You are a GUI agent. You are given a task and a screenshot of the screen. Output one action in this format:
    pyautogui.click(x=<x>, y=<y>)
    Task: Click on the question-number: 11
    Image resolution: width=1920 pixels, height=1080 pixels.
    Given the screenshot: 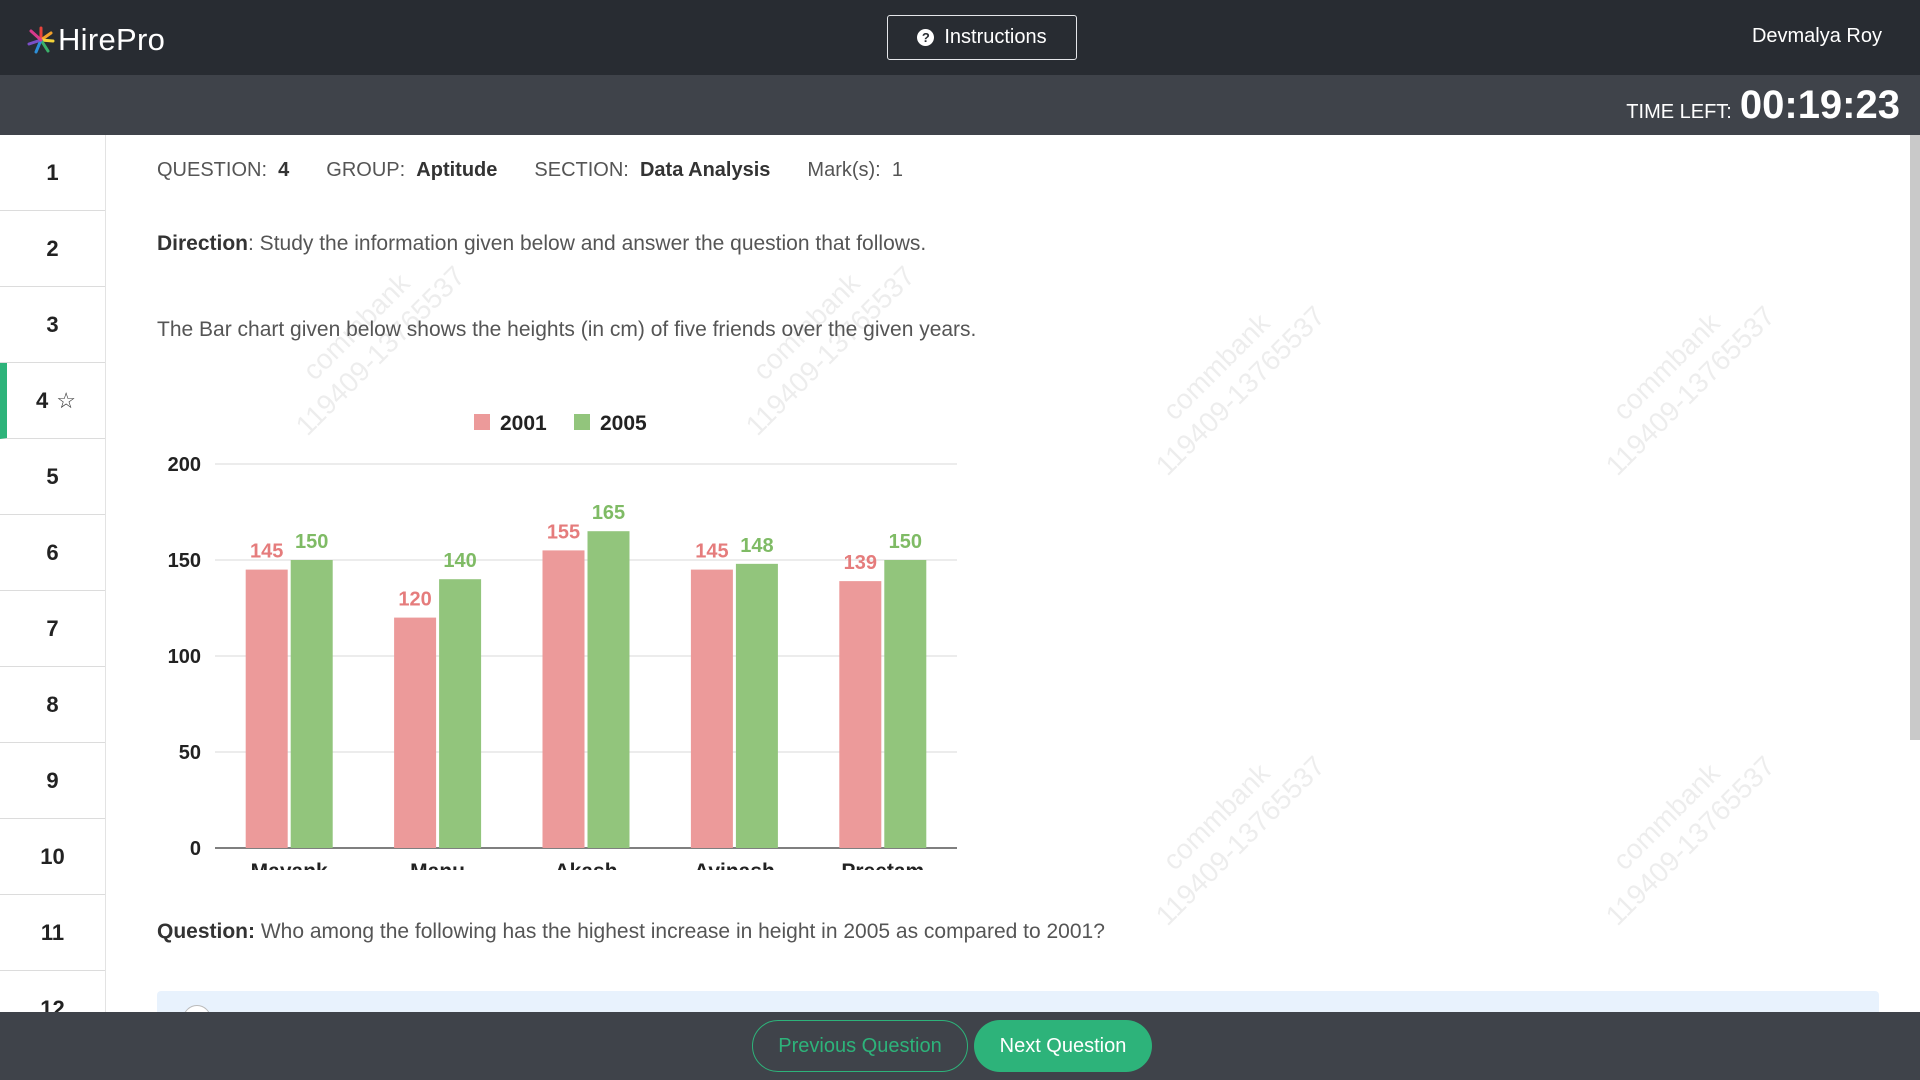 What is the action you would take?
    pyautogui.click(x=52, y=932)
    